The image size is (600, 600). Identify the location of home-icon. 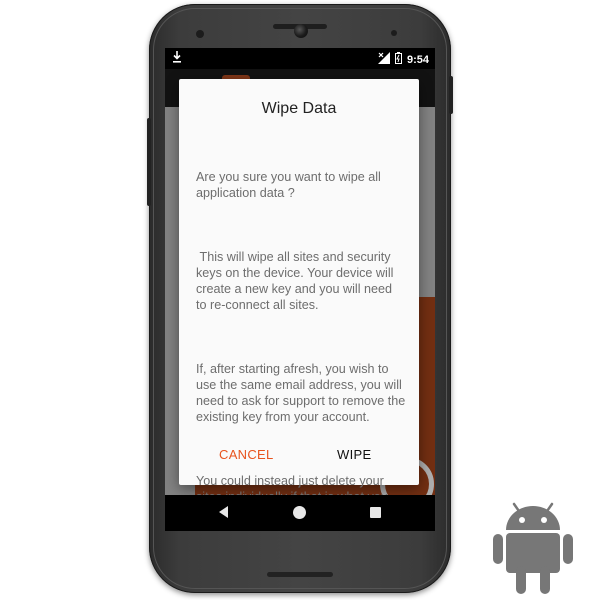
(299, 512).